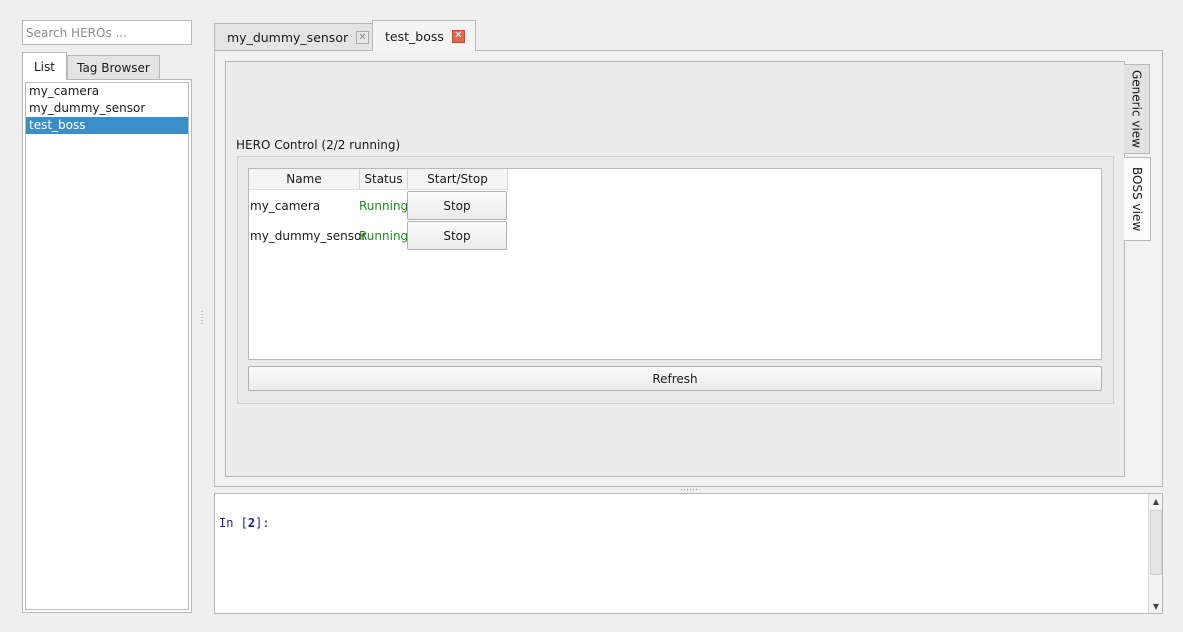  Describe the element at coordinates (457, 205) in the screenshot. I see `stop-button-my-camera: Stop` at that location.